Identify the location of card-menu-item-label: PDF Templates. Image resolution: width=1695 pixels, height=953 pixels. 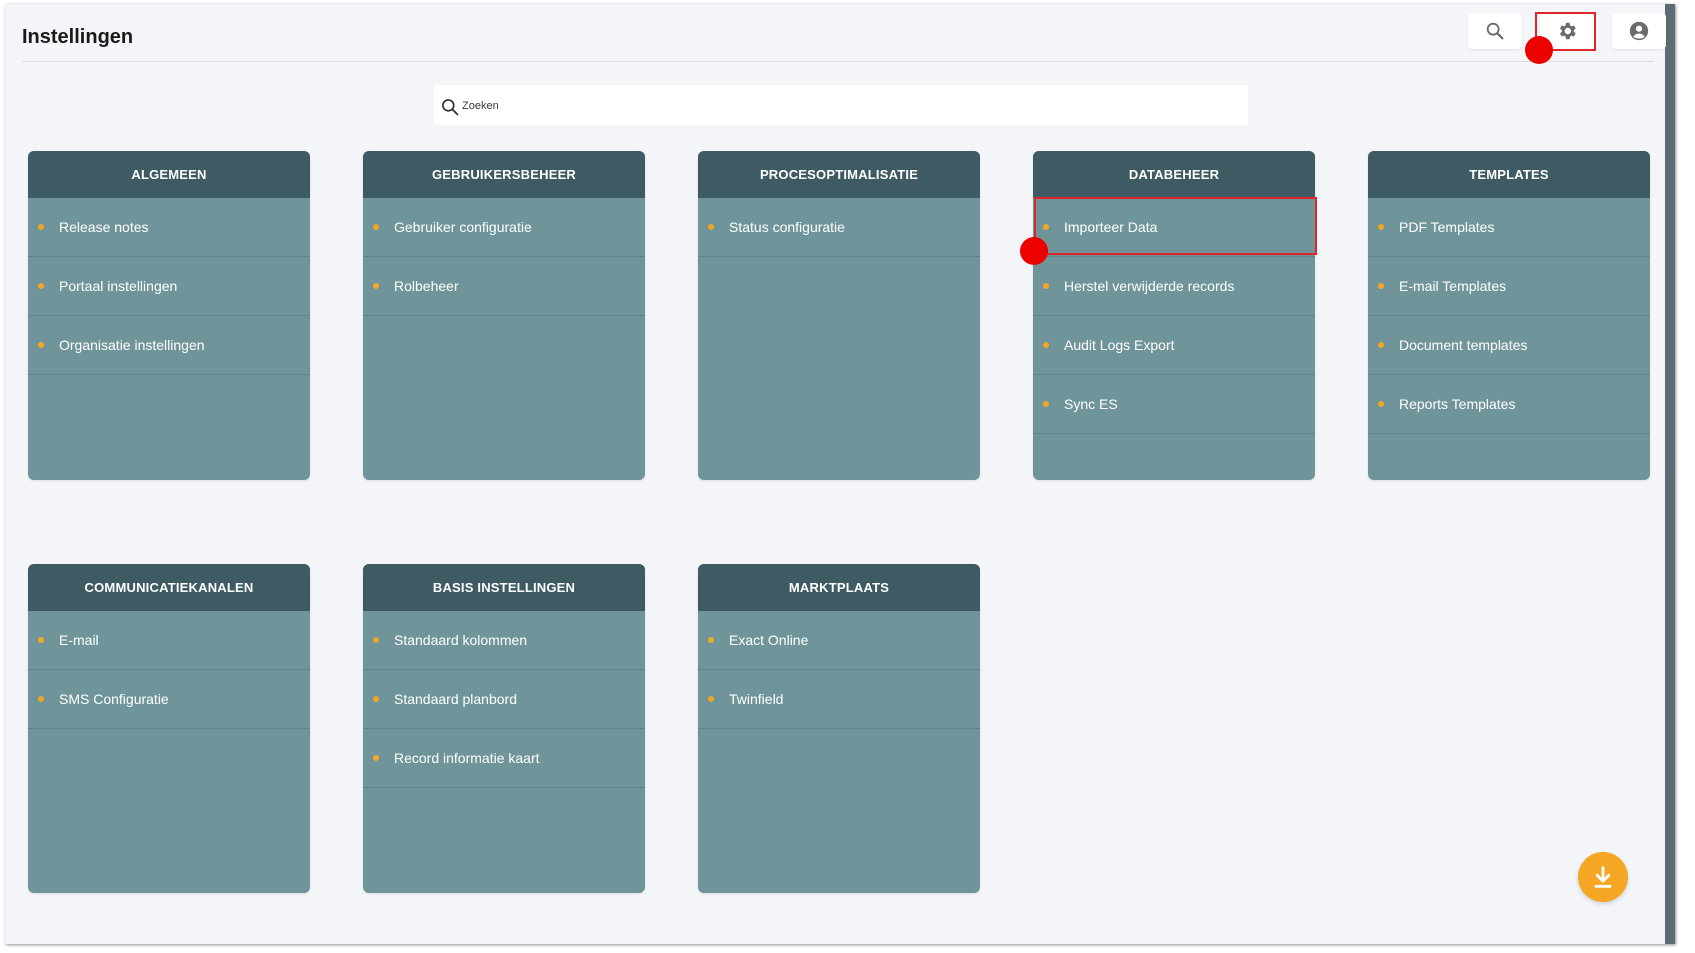
(1447, 227).